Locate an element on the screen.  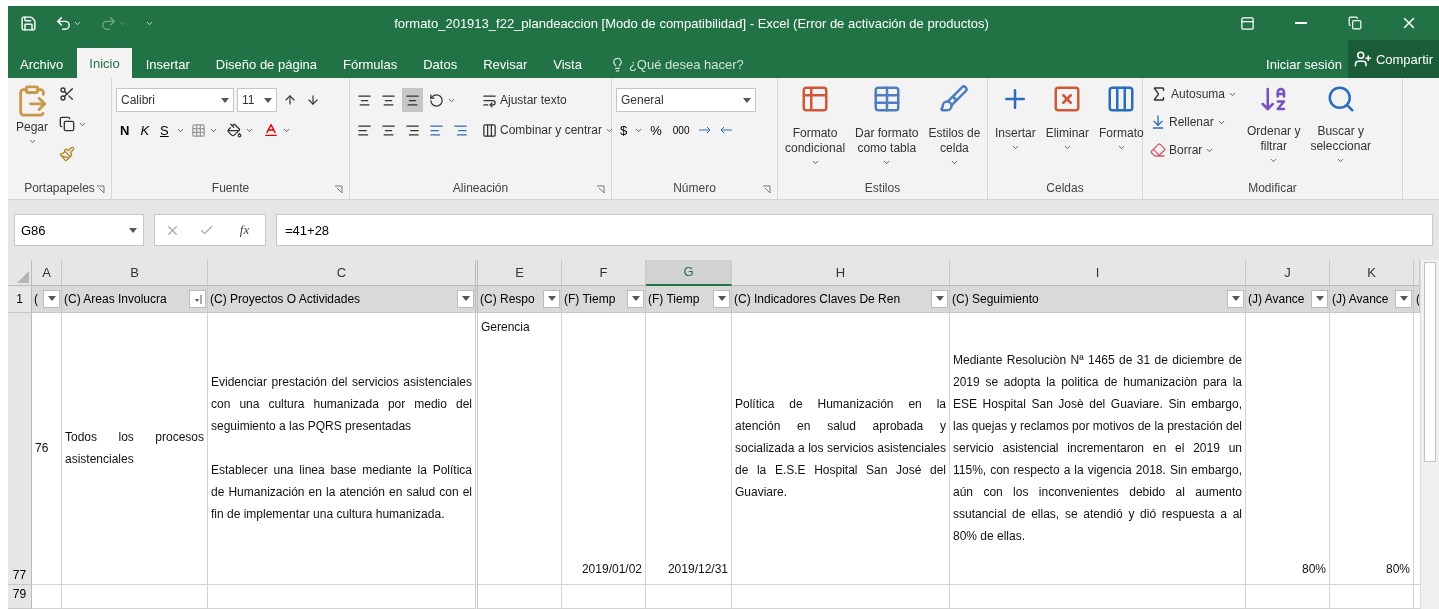
vertical-align-button is located at coordinates (412, 100).